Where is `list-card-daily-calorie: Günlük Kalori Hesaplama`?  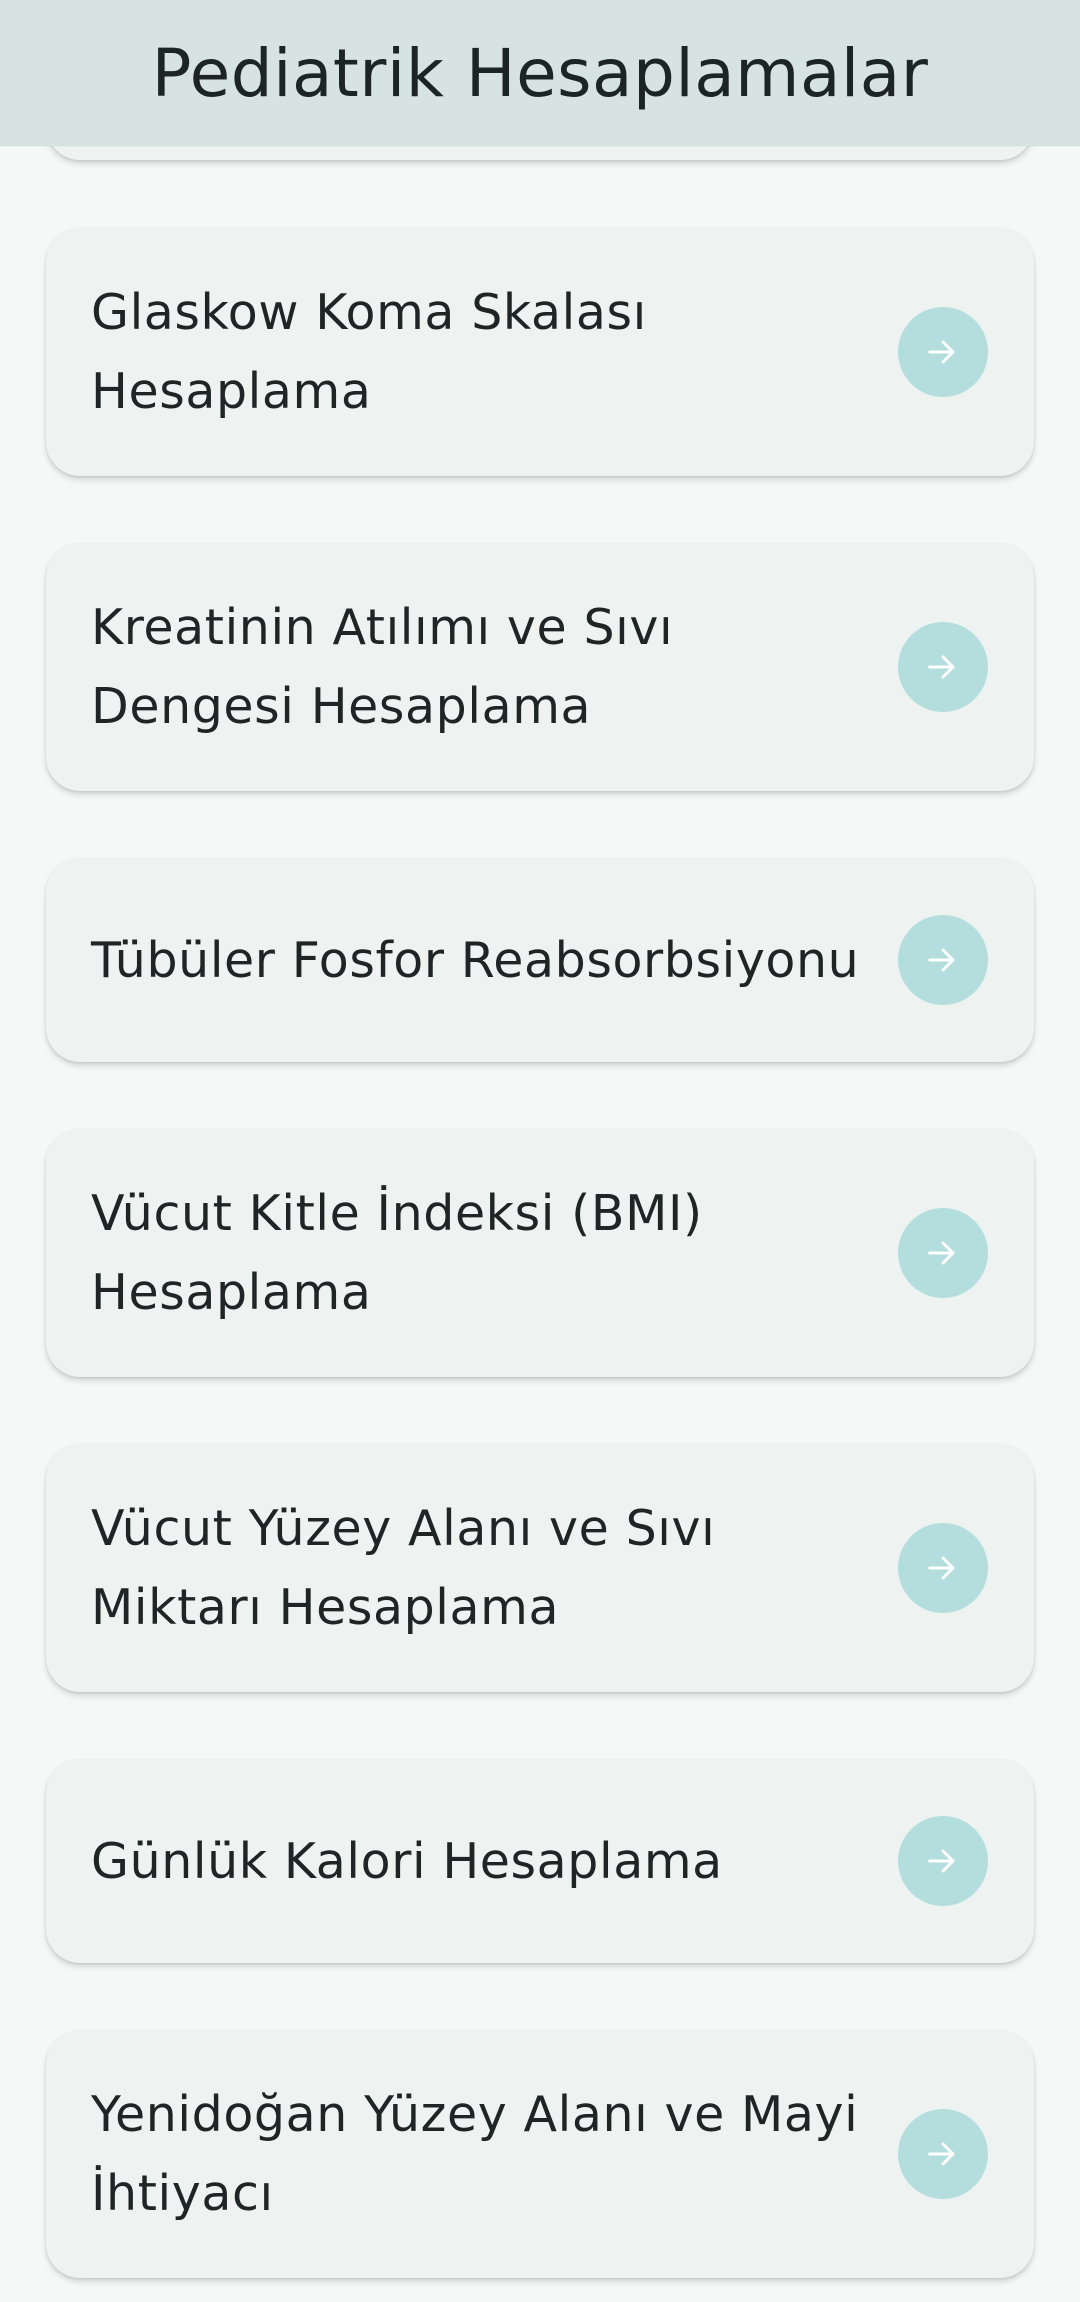
list-card-daily-calorie: Günlük Kalori Hesaplama is located at coordinates (540, 1861).